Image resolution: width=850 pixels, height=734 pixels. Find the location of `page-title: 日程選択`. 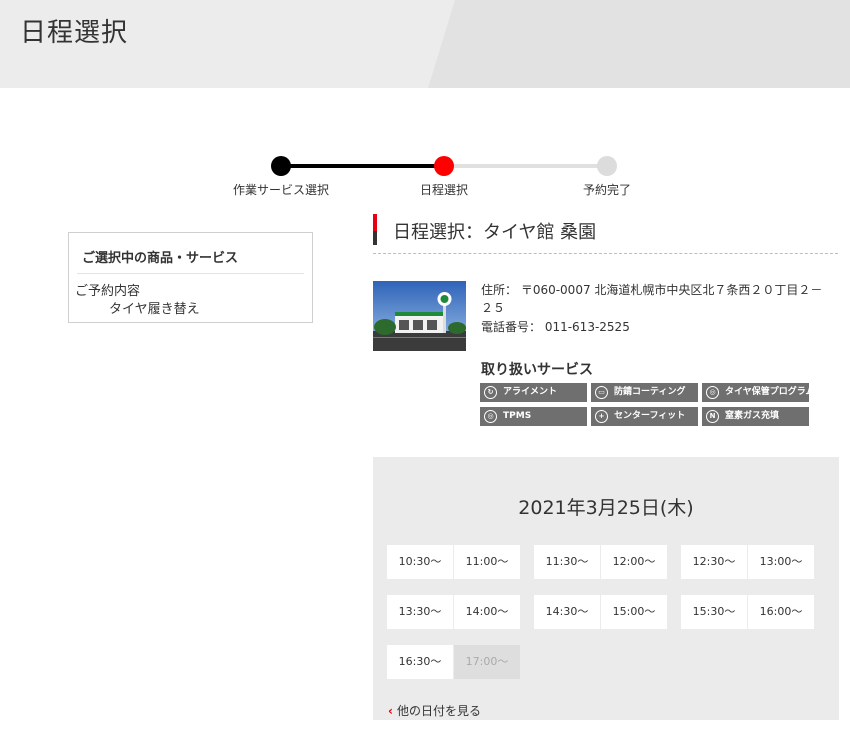

page-title: 日程選択 is located at coordinates (74, 33).